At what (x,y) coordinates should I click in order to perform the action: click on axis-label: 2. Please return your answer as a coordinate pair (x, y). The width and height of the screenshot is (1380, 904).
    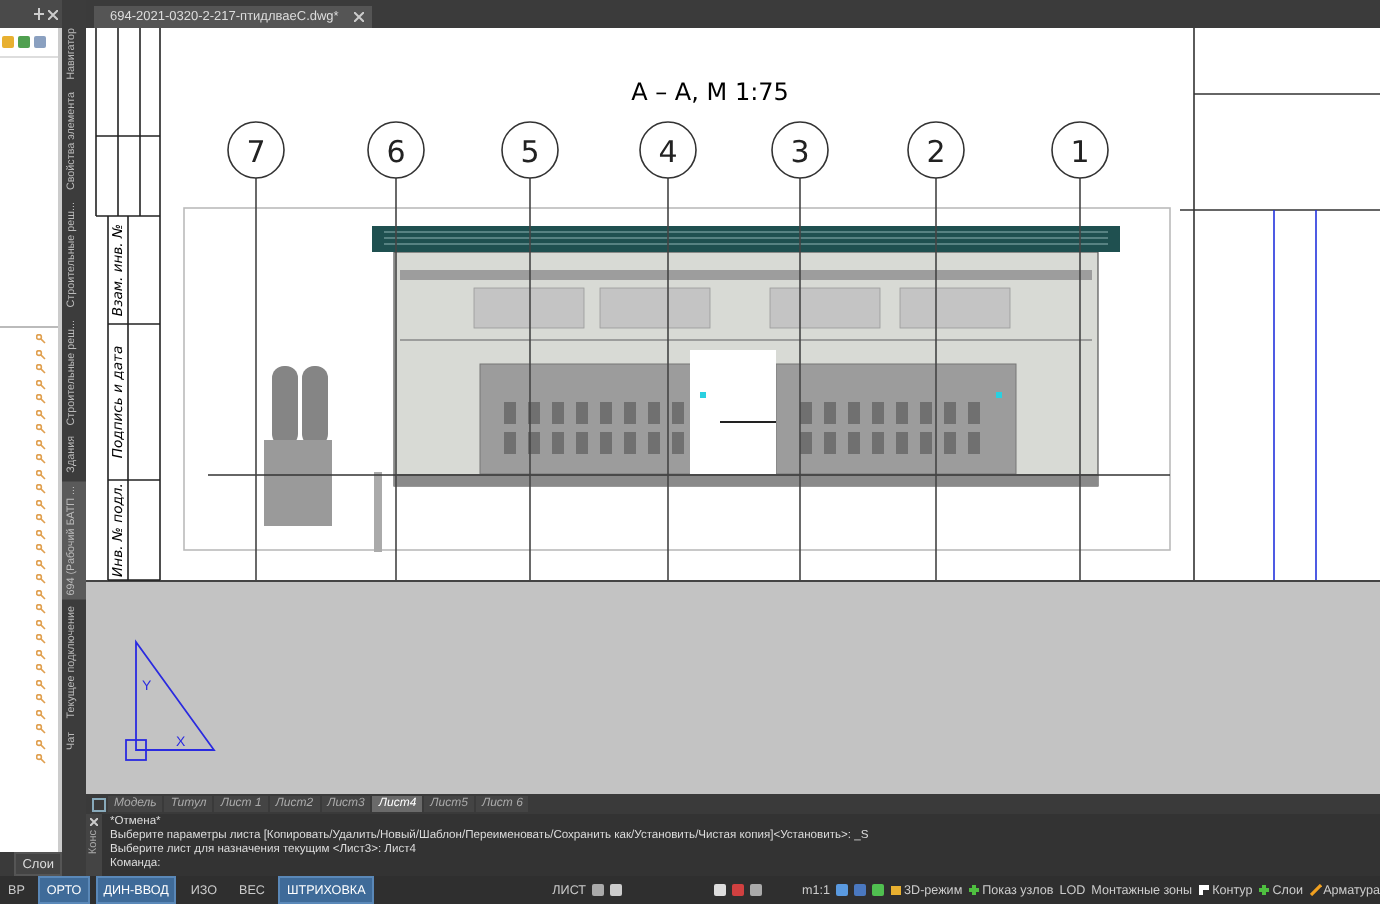
    Looking at the image, I should click on (936, 152).